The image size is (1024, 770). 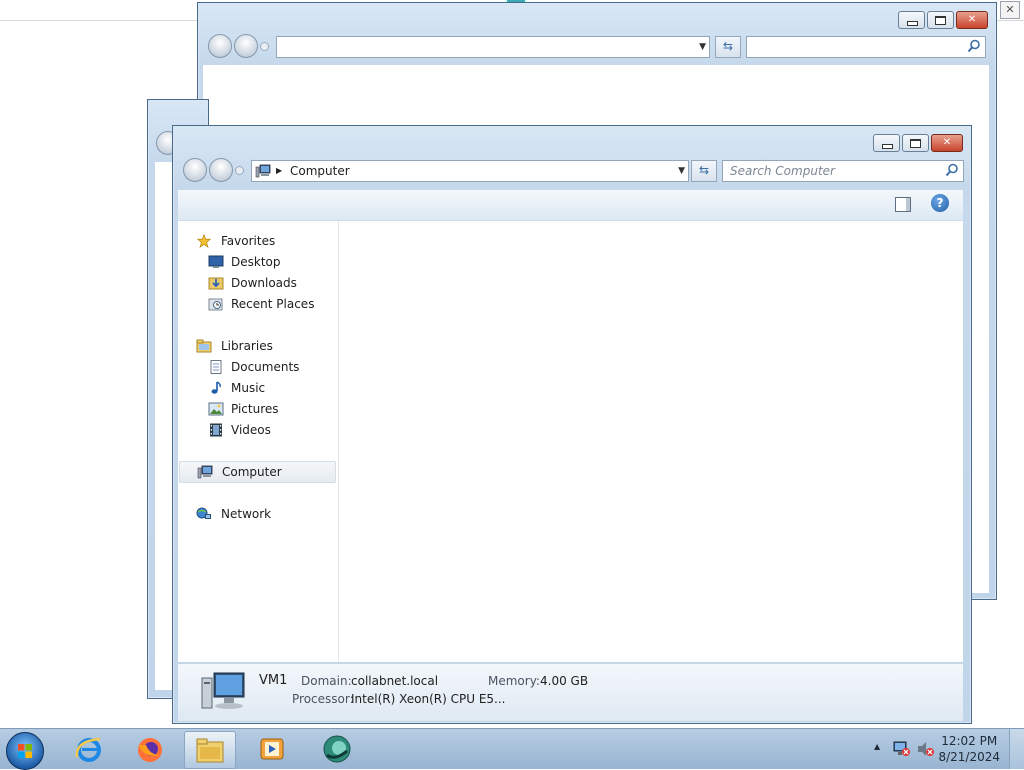 I want to click on search-input: Search Computer, so click(x=843, y=171).